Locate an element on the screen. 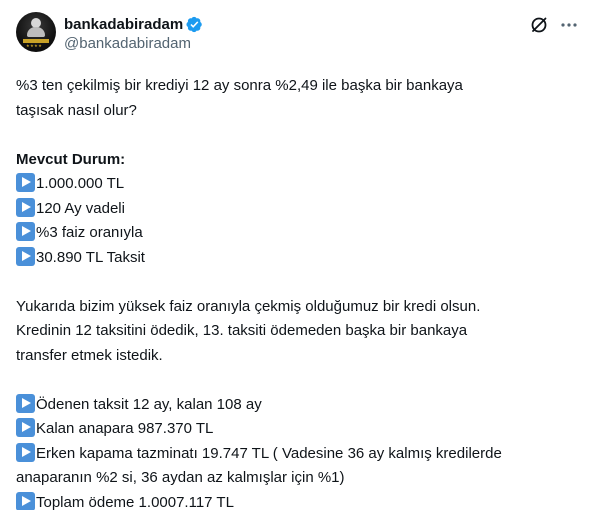 The width and height of the screenshot is (596, 510). grok-icon is located at coordinates (539, 25).